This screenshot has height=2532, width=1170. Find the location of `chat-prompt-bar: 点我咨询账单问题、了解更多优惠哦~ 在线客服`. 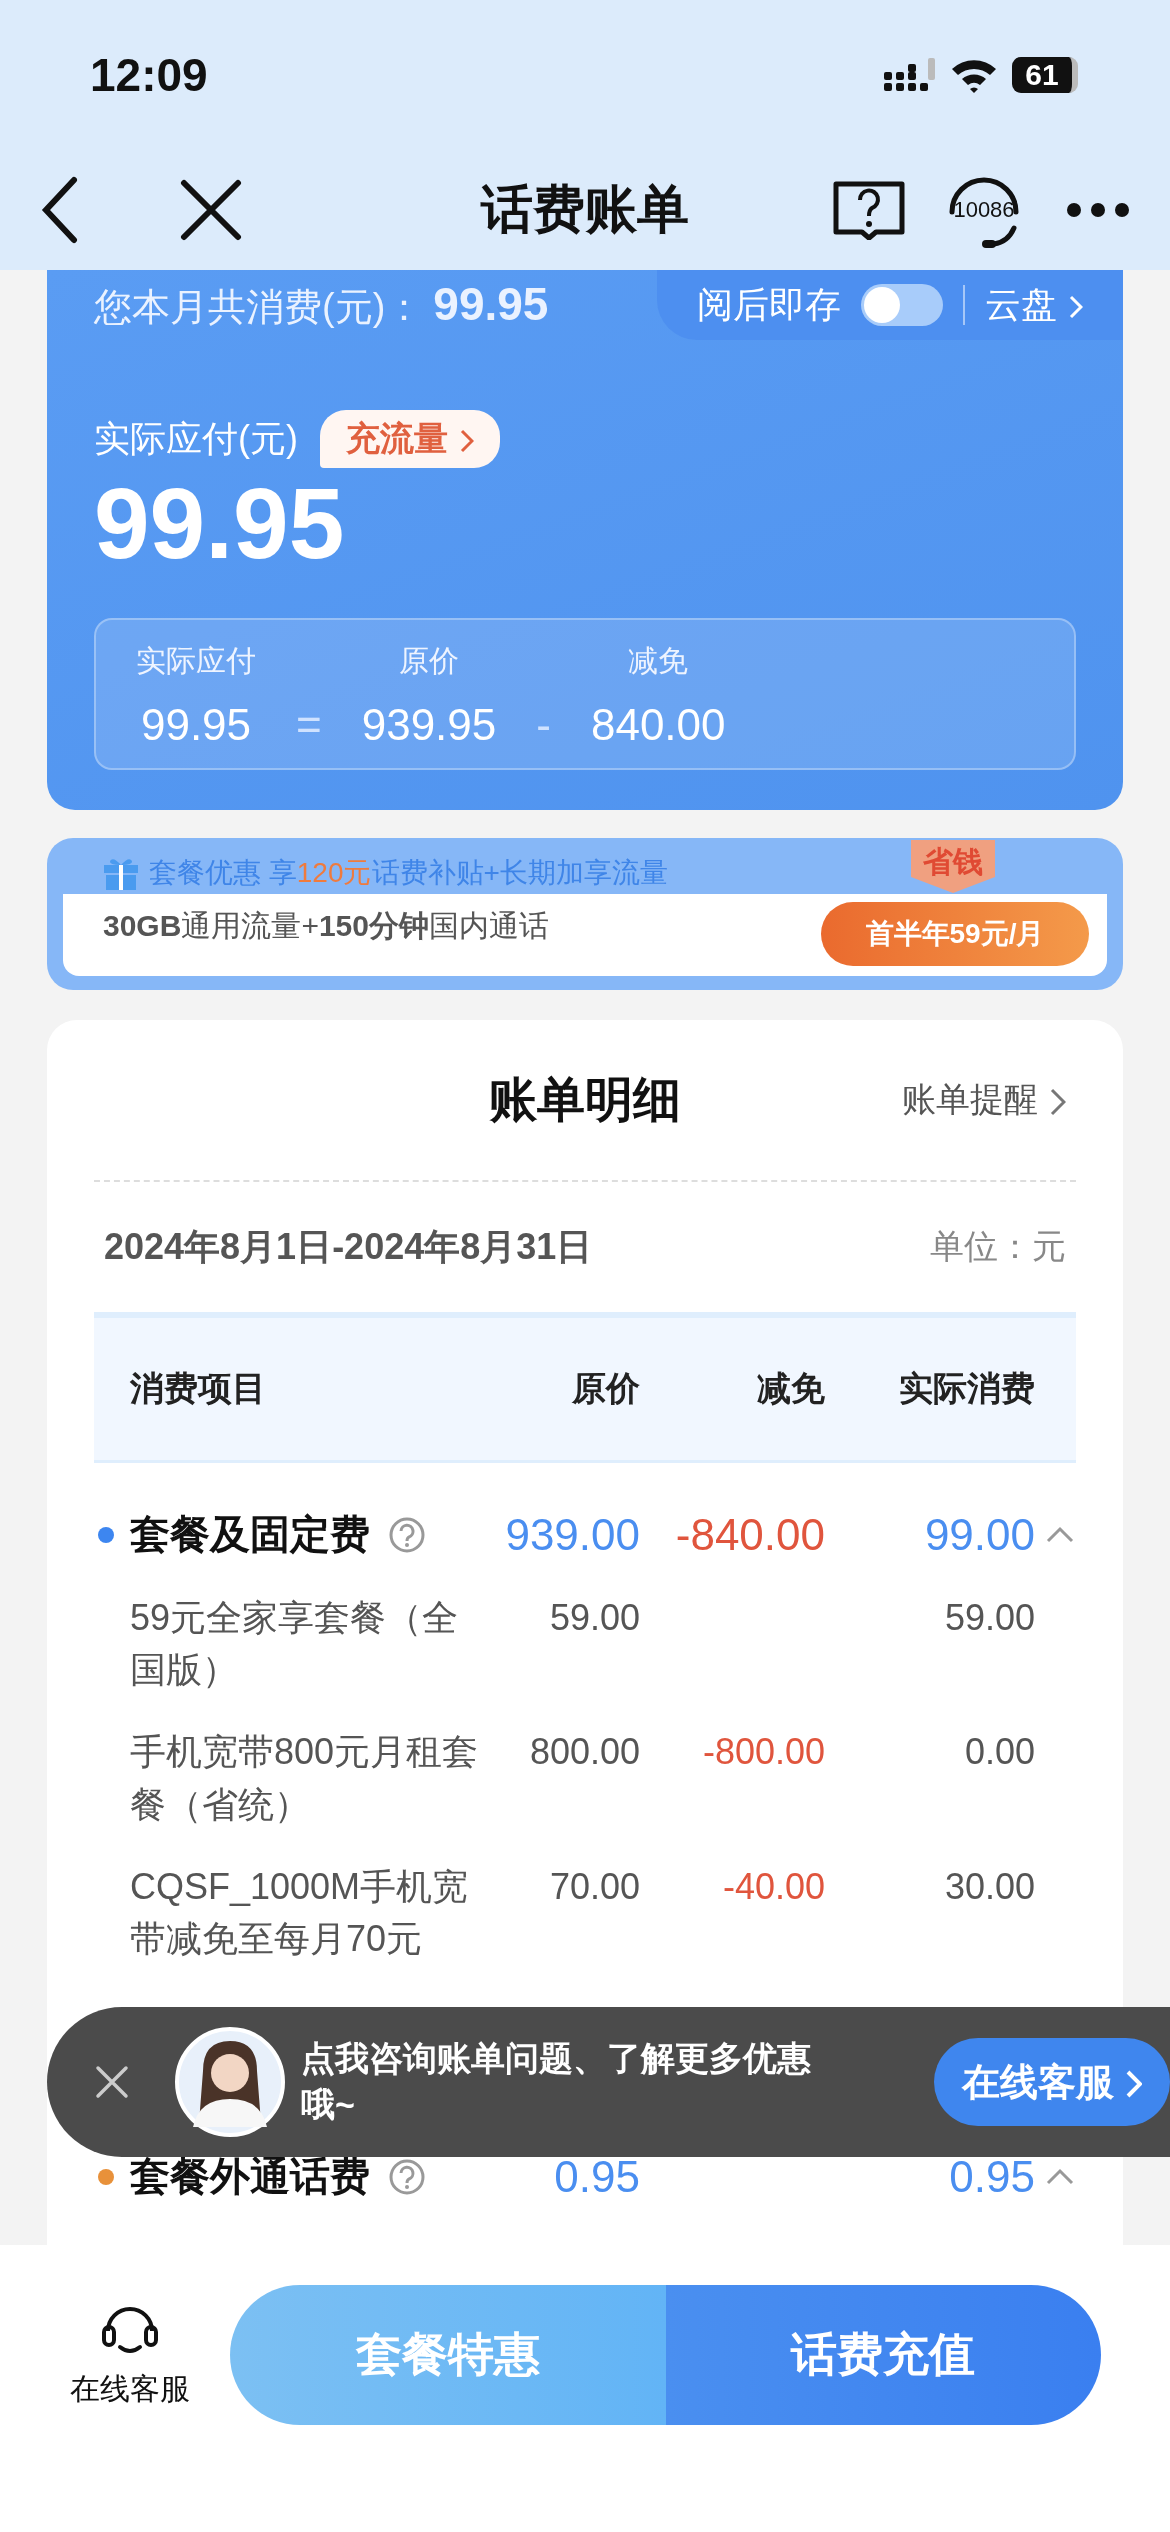

chat-prompt-bar: 点我咨询账单问题、了解更多优惠哦~ 在线客服 is located at coordinates (608, 2082).